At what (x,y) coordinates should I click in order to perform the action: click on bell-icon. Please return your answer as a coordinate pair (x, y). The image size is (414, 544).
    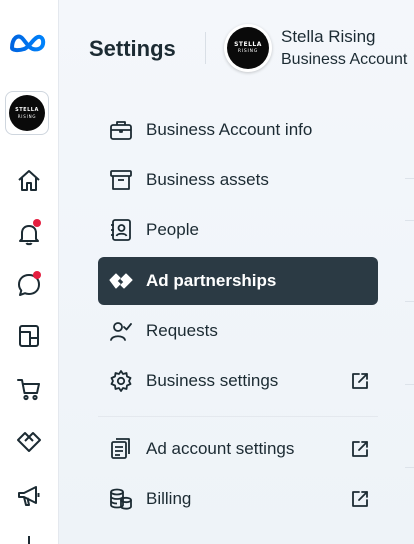
    Looking at the image, I should click on (29, 234).